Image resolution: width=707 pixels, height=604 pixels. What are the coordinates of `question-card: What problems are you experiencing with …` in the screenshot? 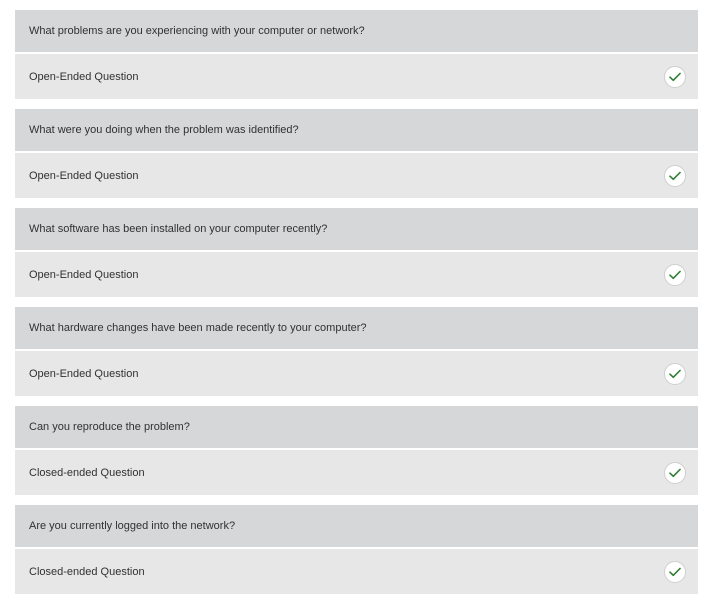 It's located at (356, 54).